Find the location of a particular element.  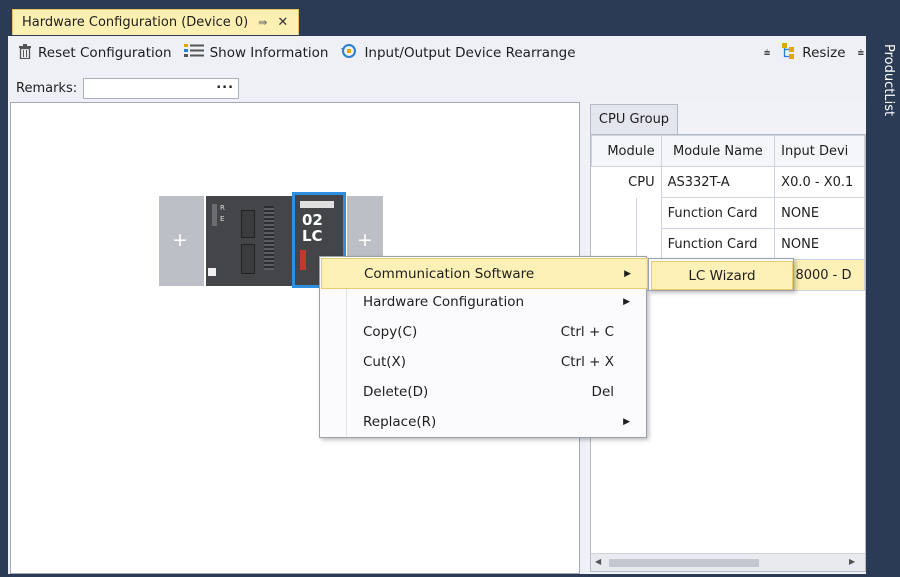

reset-configuration-label: Reset Configuration is located at coordinates (105, 53).